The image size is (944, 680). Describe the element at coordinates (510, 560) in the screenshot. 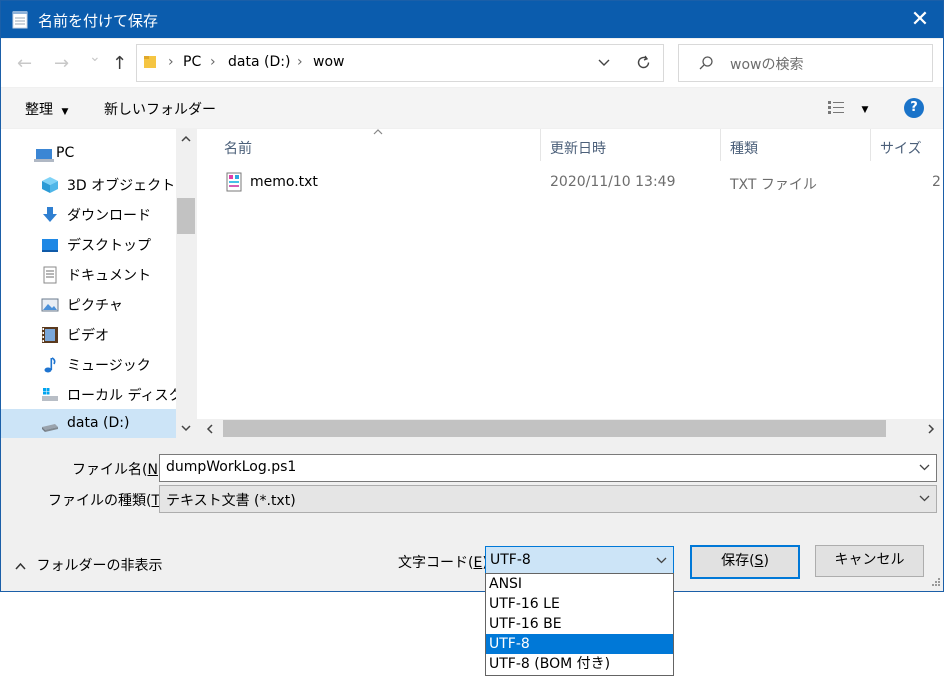

I see `encoding-value: UTF-8` at that location.